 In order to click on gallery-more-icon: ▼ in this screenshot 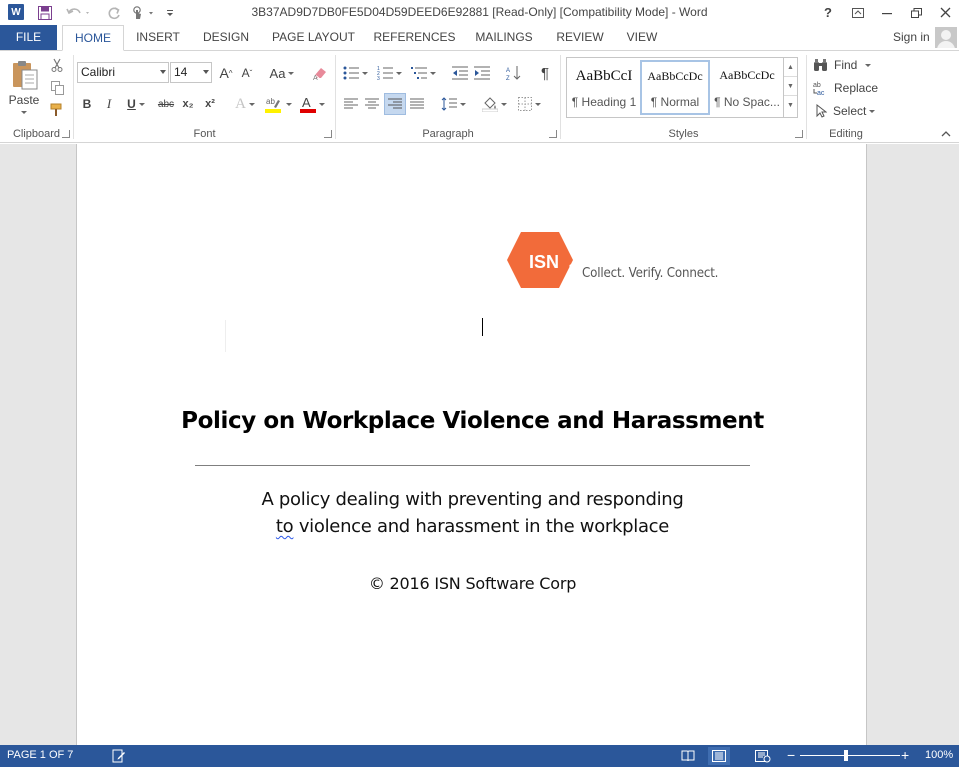, I will do `click(790, 105)`.